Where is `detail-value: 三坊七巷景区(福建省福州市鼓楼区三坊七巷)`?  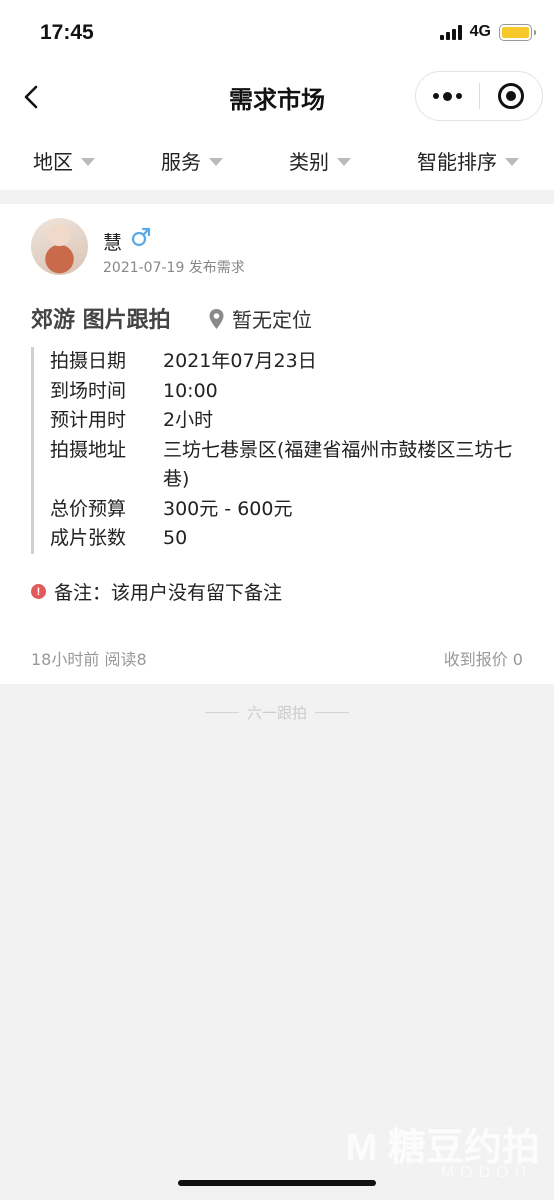
detail-value: 三坊七巷景区(福建省福州市鼓楼区三坊七巷) is located at coordinates (338, 464).